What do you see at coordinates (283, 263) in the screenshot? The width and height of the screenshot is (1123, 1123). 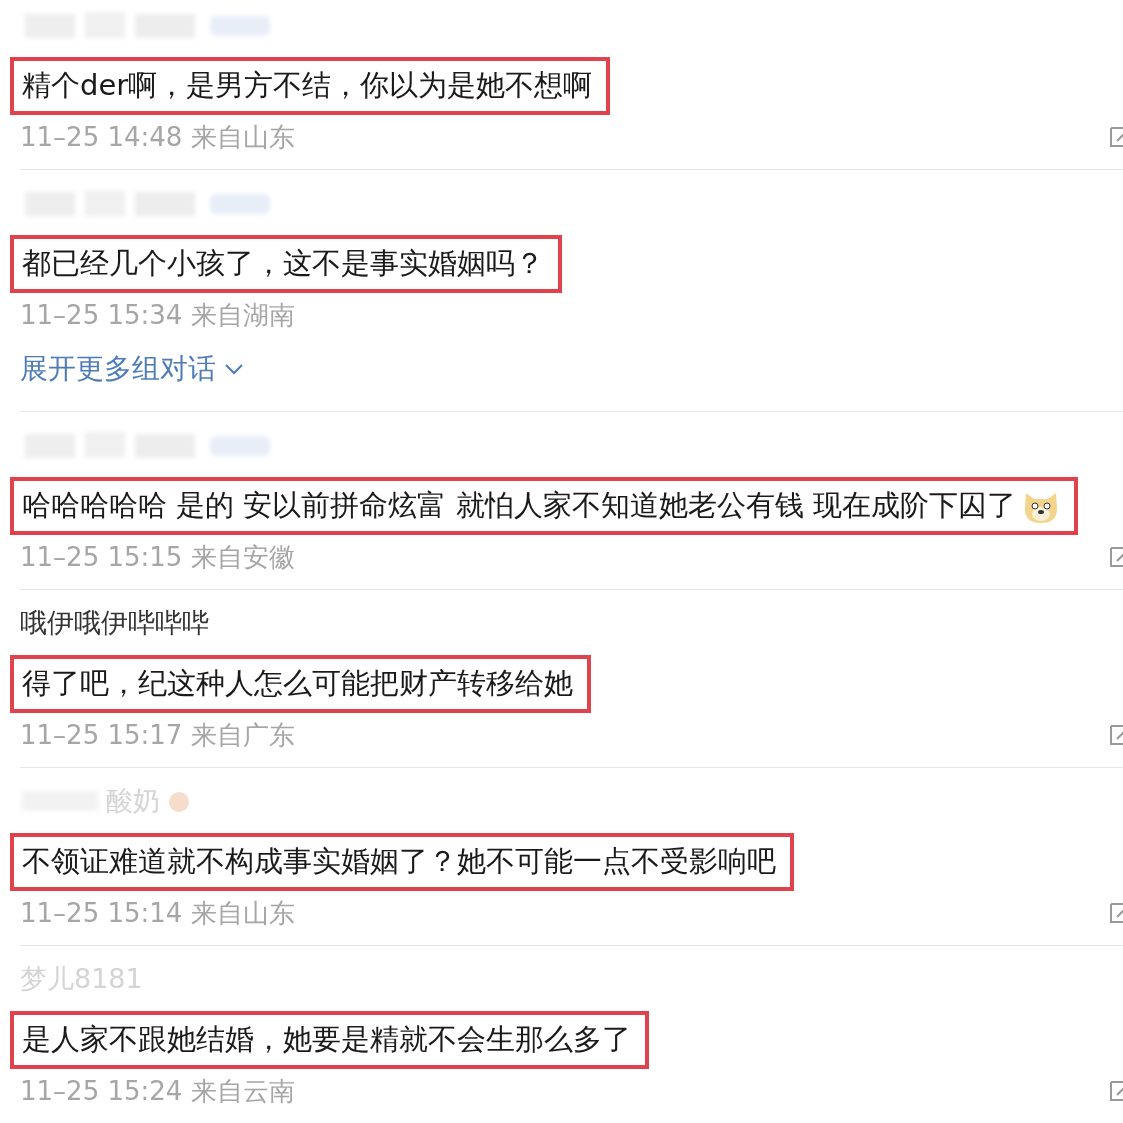 I see `comment-text: 都已经几个小孩了，这不是事实婚姻吗？` at bounding box center [283, 263].